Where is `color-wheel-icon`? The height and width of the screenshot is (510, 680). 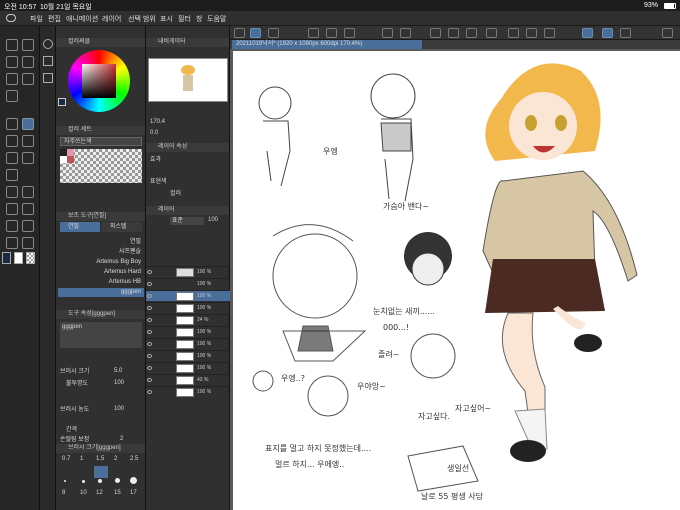 color-wheel-icon is located at coordinates (48, 44).